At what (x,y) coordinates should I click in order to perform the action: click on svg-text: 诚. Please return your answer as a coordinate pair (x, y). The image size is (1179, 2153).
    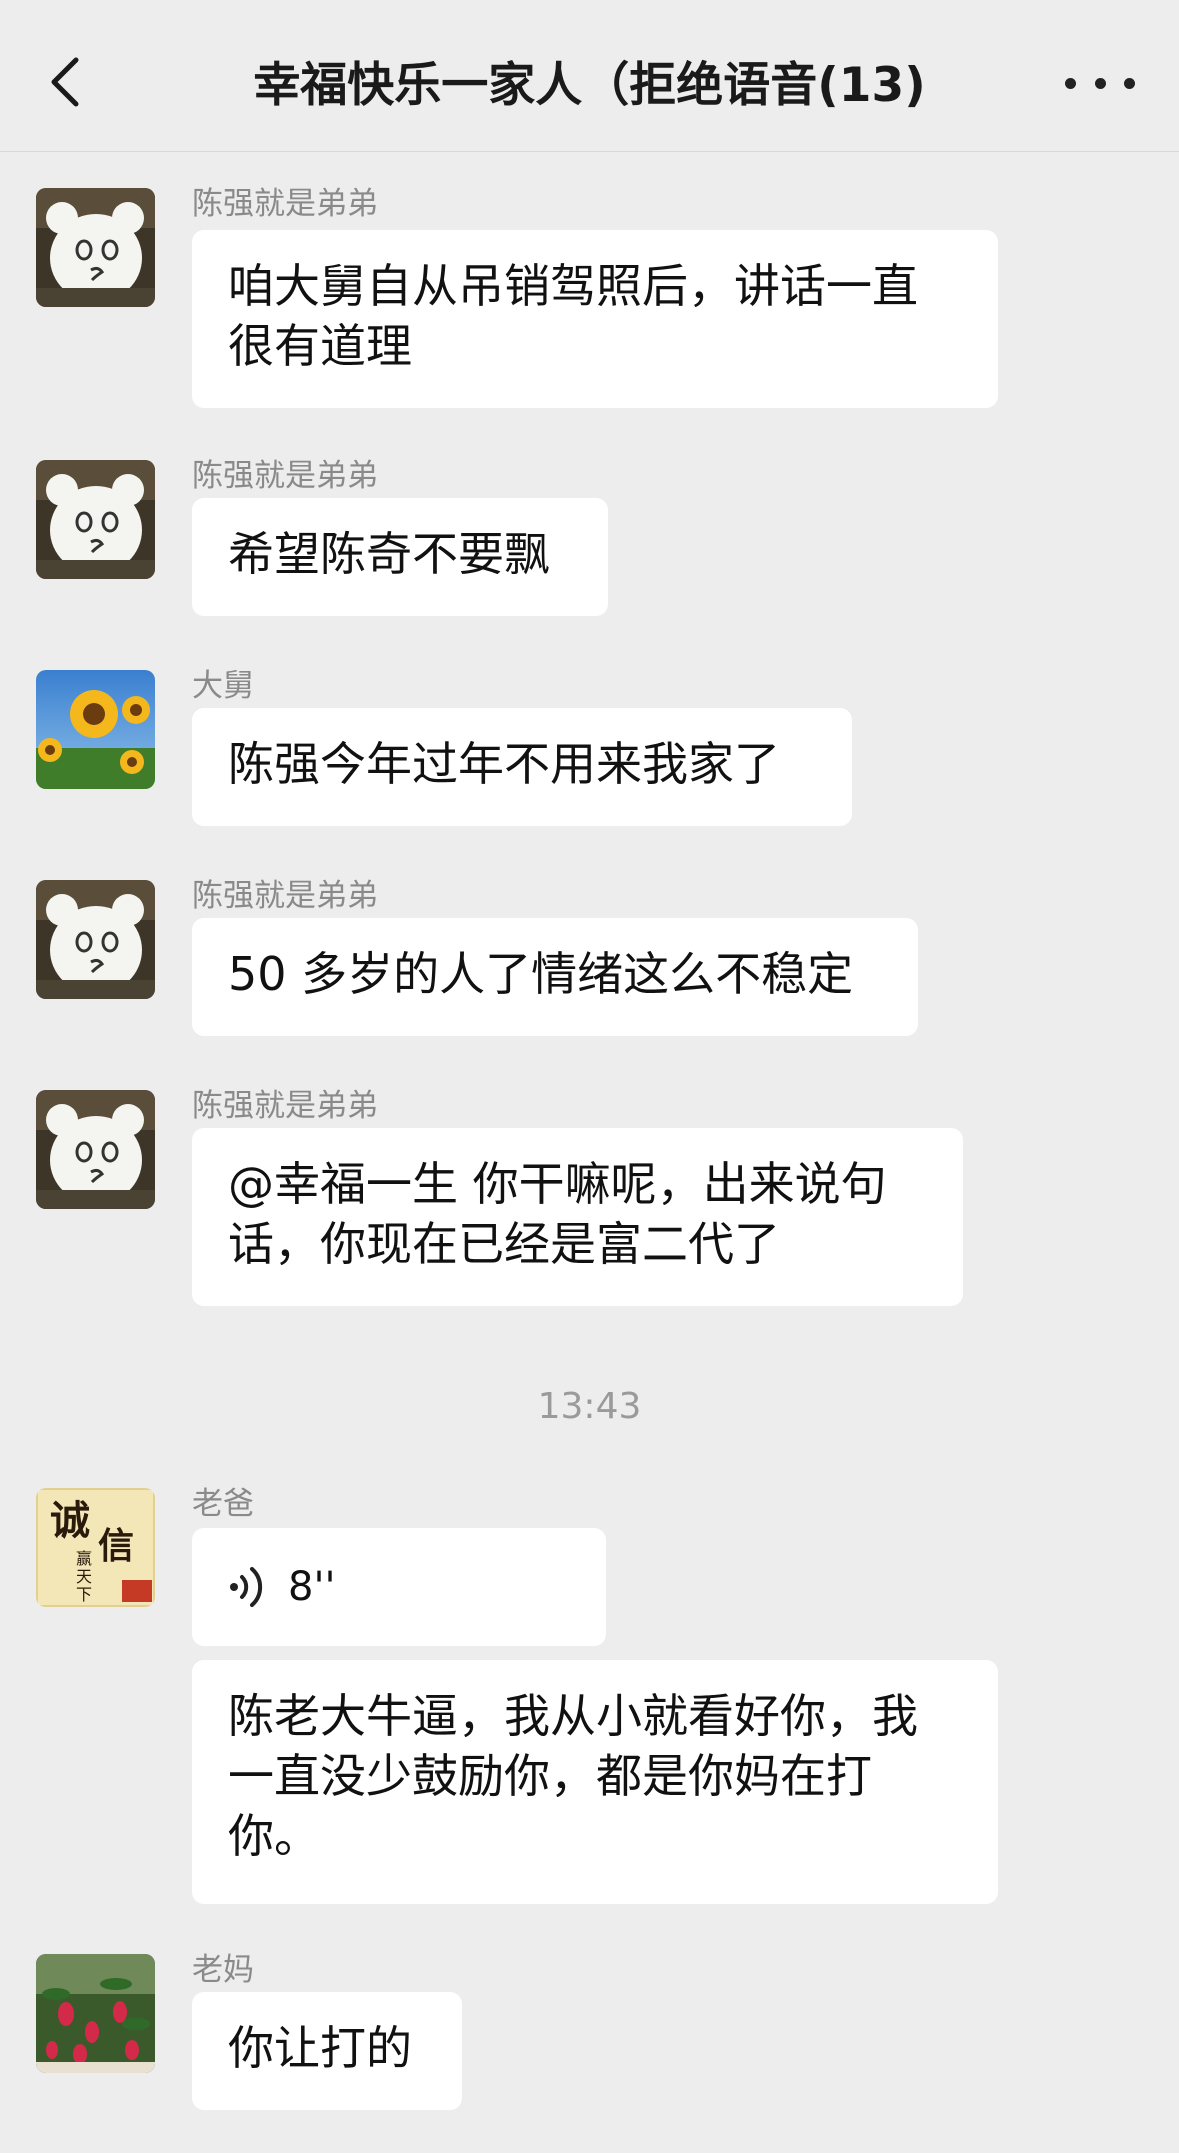
    Looking at the image, I should click on (70, 1521).